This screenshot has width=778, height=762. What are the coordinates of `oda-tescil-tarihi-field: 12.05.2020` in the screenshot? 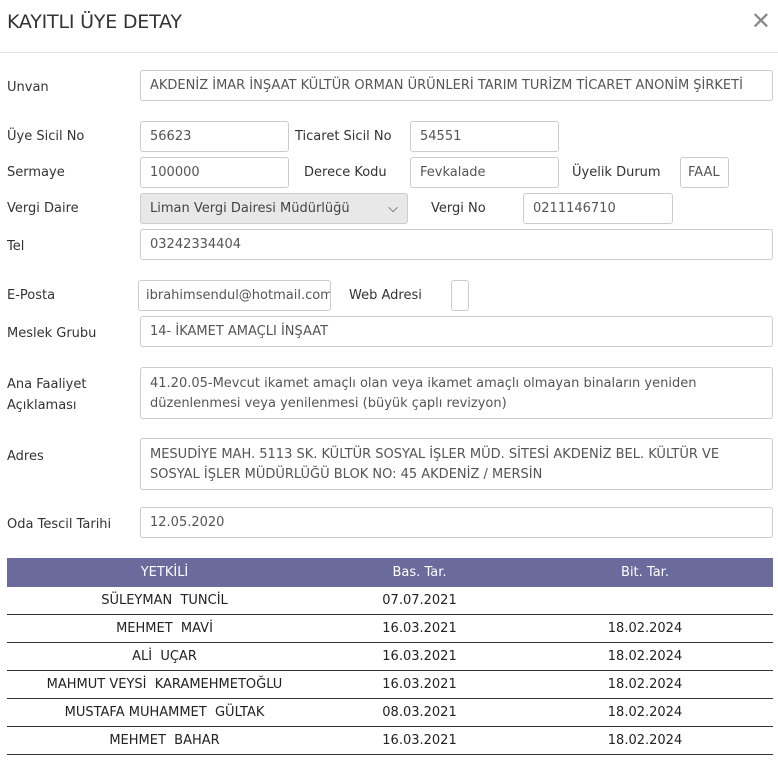 It's located at (456, 522).